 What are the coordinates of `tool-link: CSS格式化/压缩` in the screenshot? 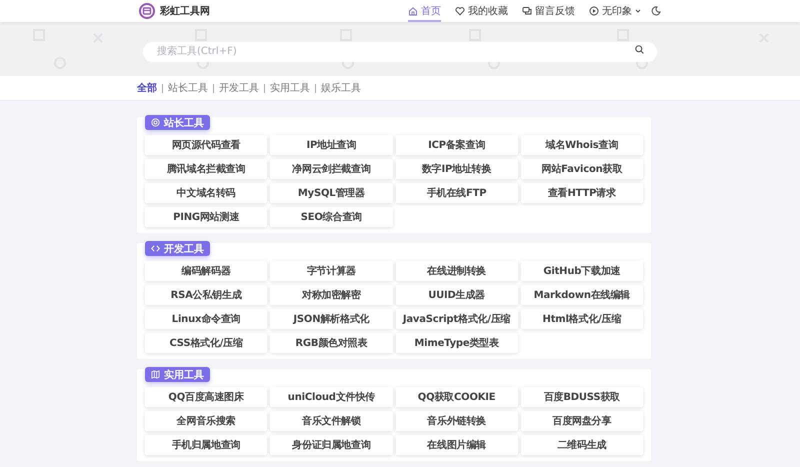 It's located at (206, 343).